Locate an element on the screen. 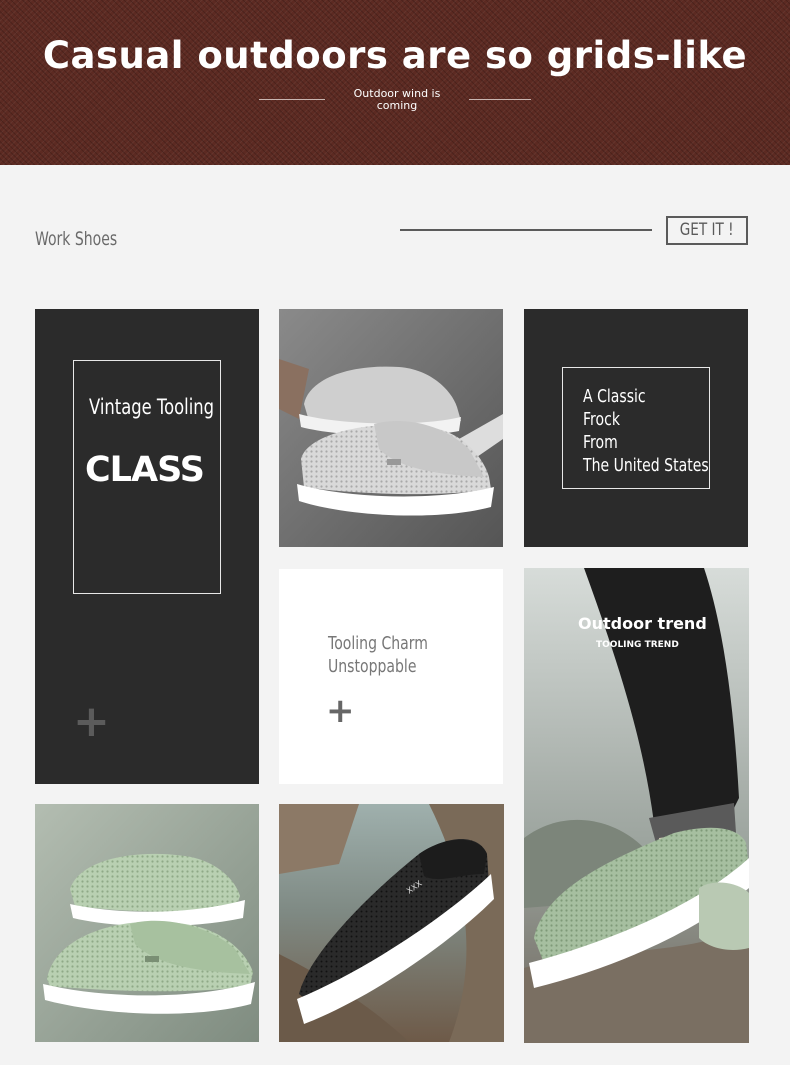 Image resolution: width=790 pixels, height=1065 pixels. banner-title: Casual outdoors are so grids-like is located at coordinates (395, 55).